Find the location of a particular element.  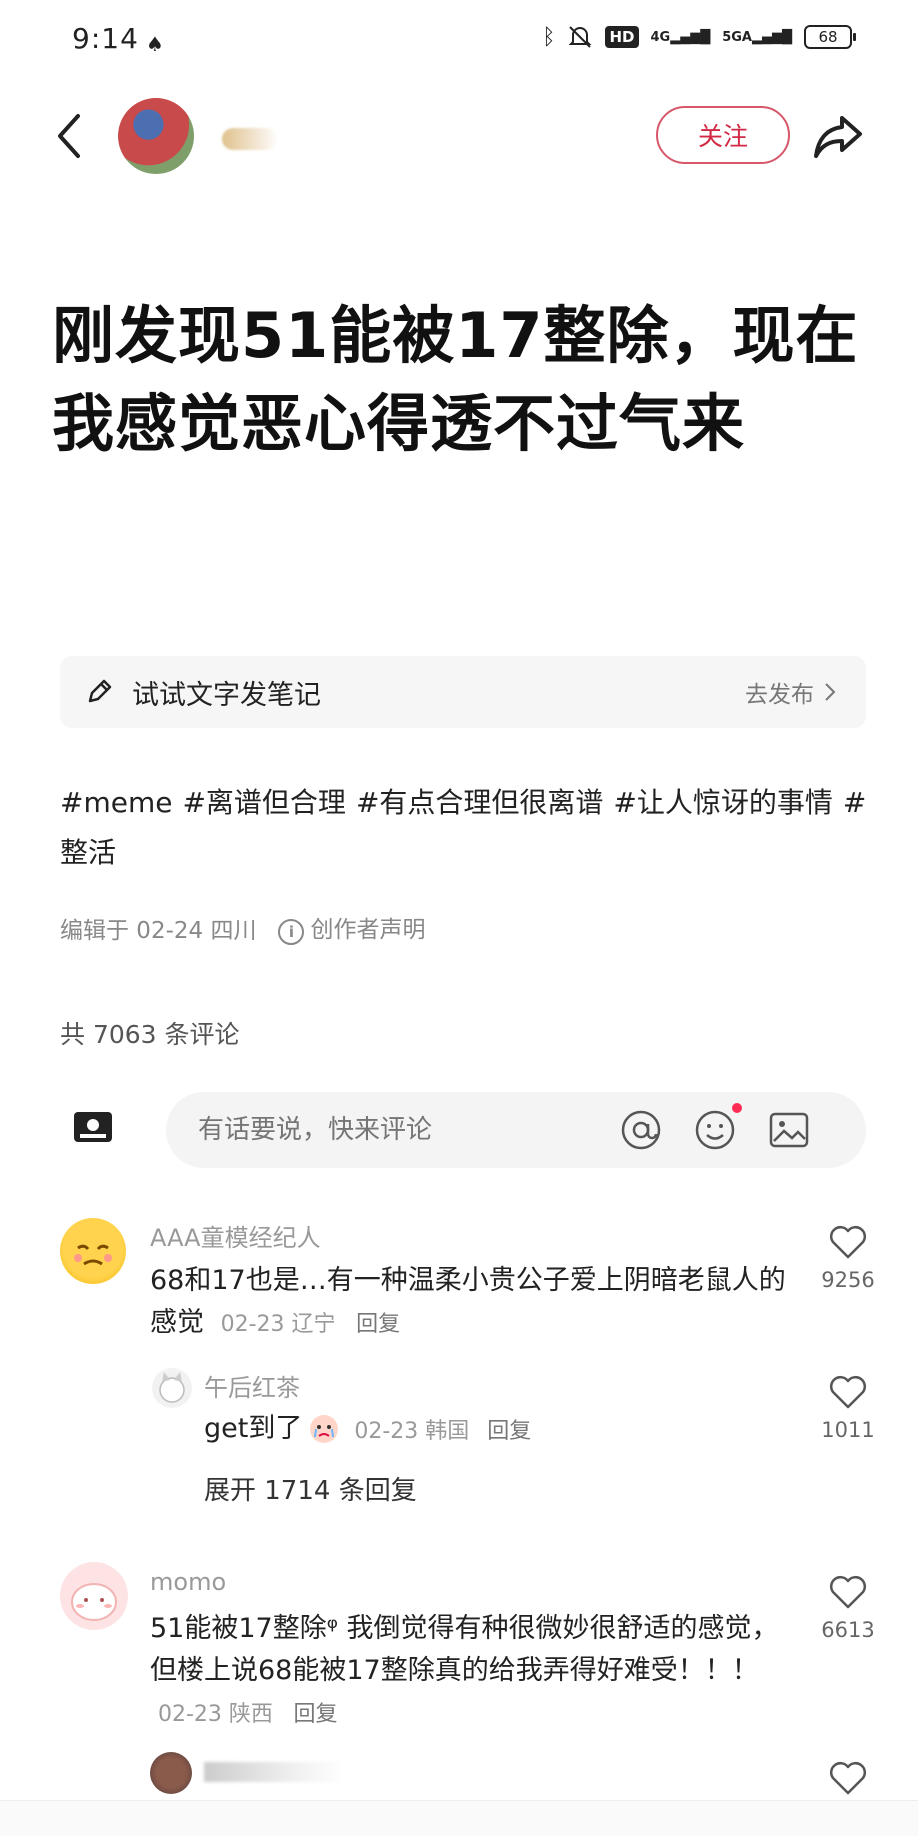

go-publish-link: 去发布 is located at coordinates (790, 692).